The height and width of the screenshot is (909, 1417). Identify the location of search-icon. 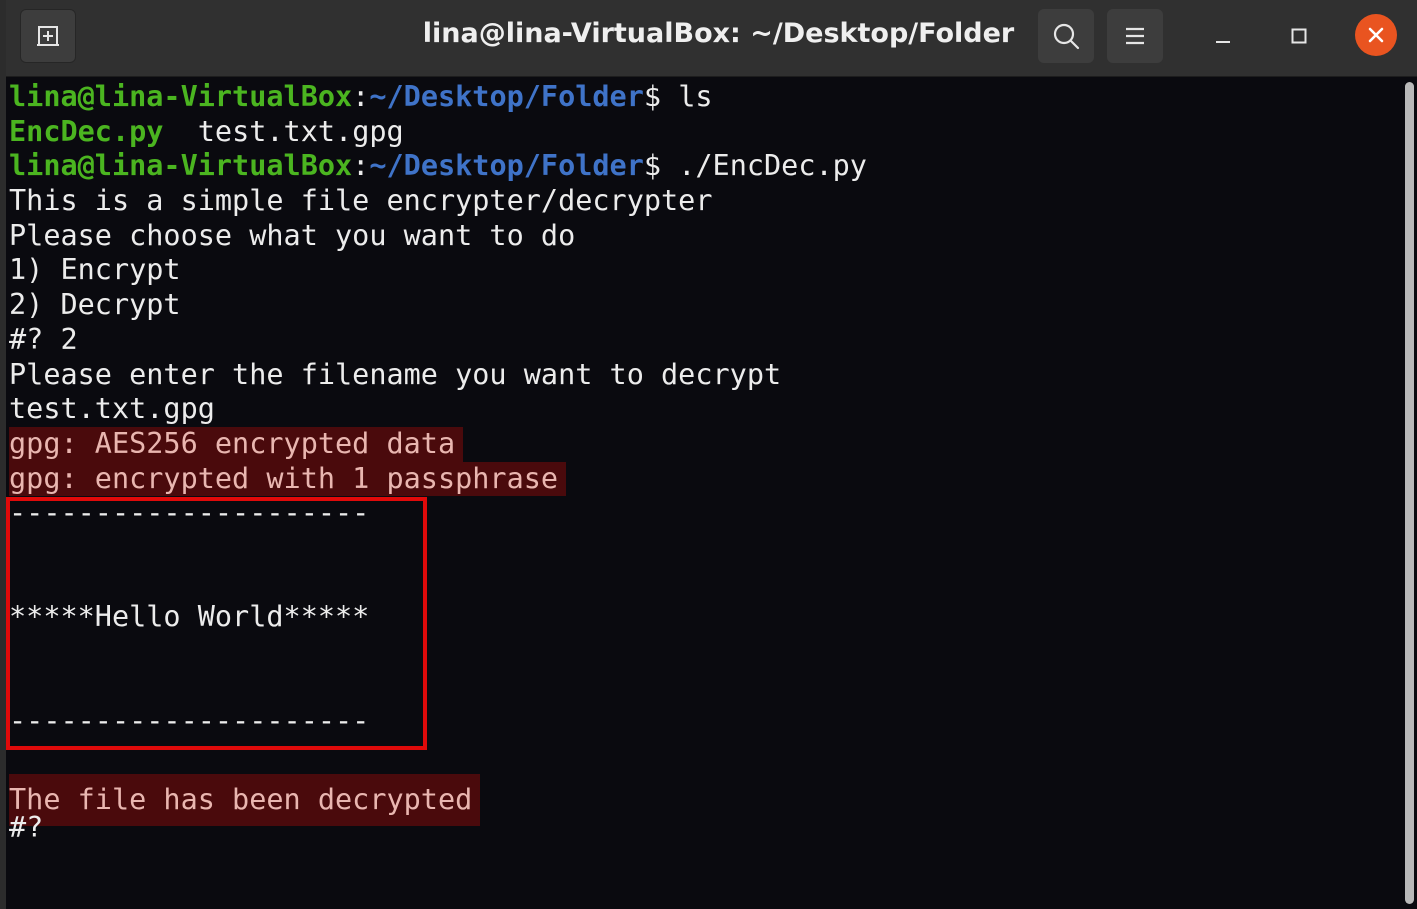
(1066, 36).